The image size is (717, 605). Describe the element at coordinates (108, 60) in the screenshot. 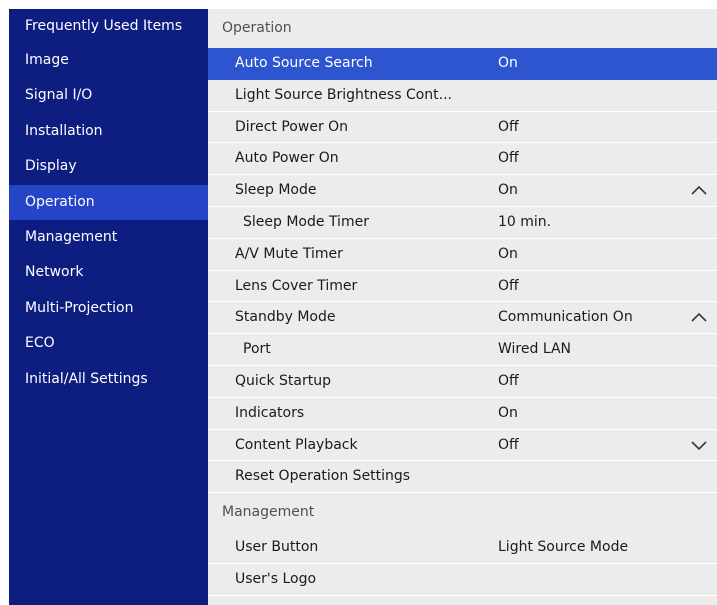

I see `sidebar-item-image: Image` at that location.